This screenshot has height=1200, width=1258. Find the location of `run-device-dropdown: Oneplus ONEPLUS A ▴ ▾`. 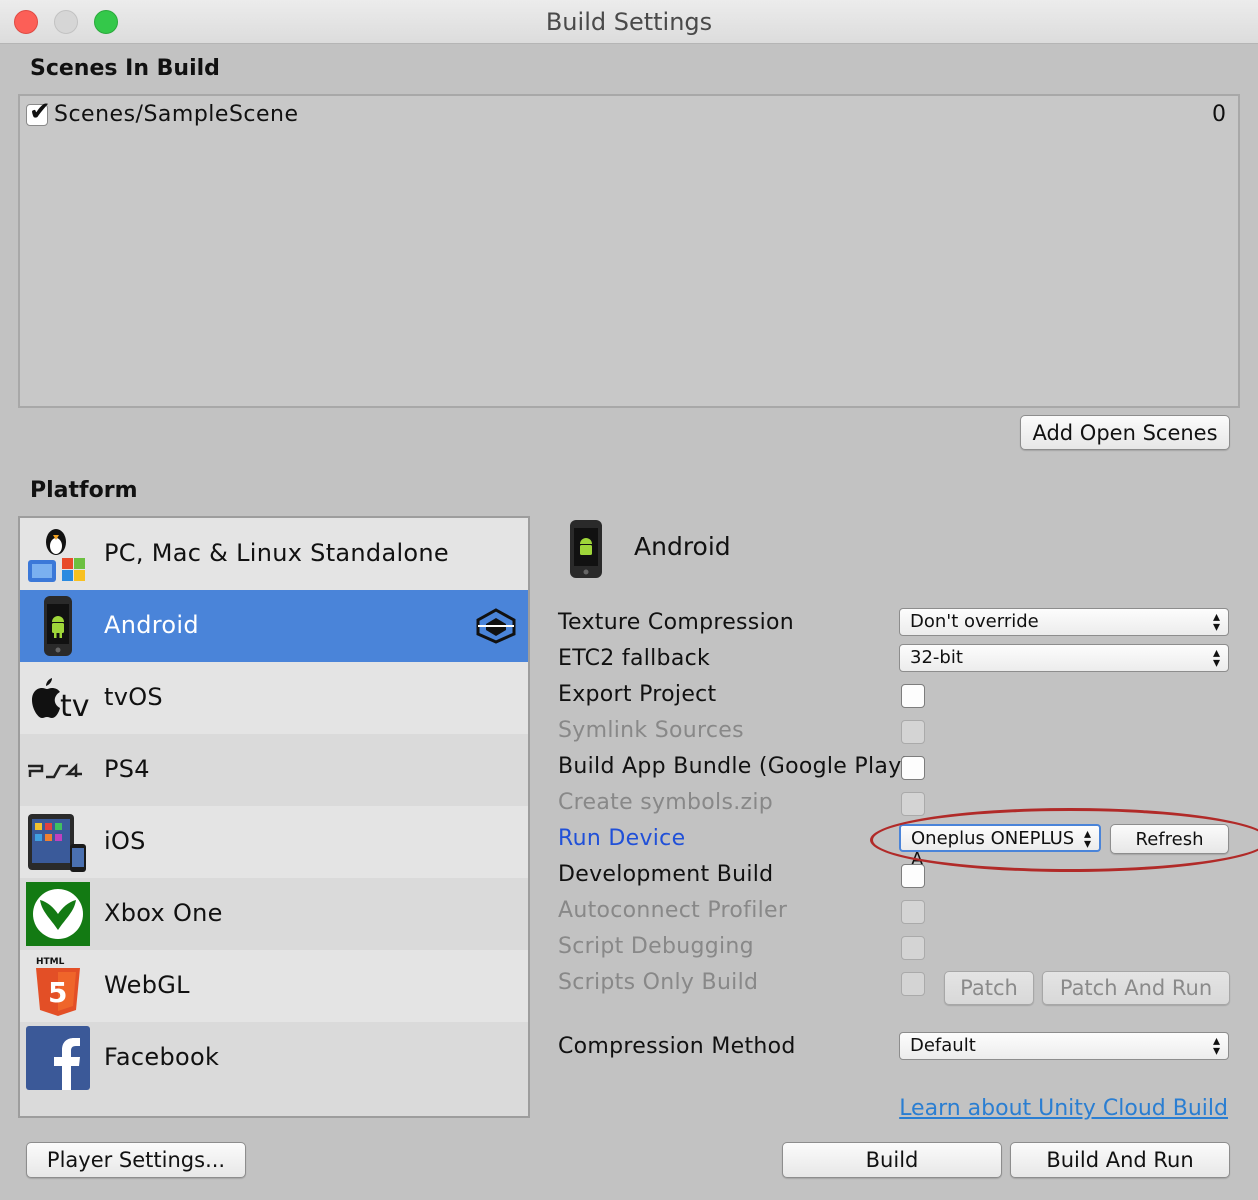

run-device-dropdown: Oneplus ONEPLUS A ▴ ▾ is located at coordinates (1000, 847).